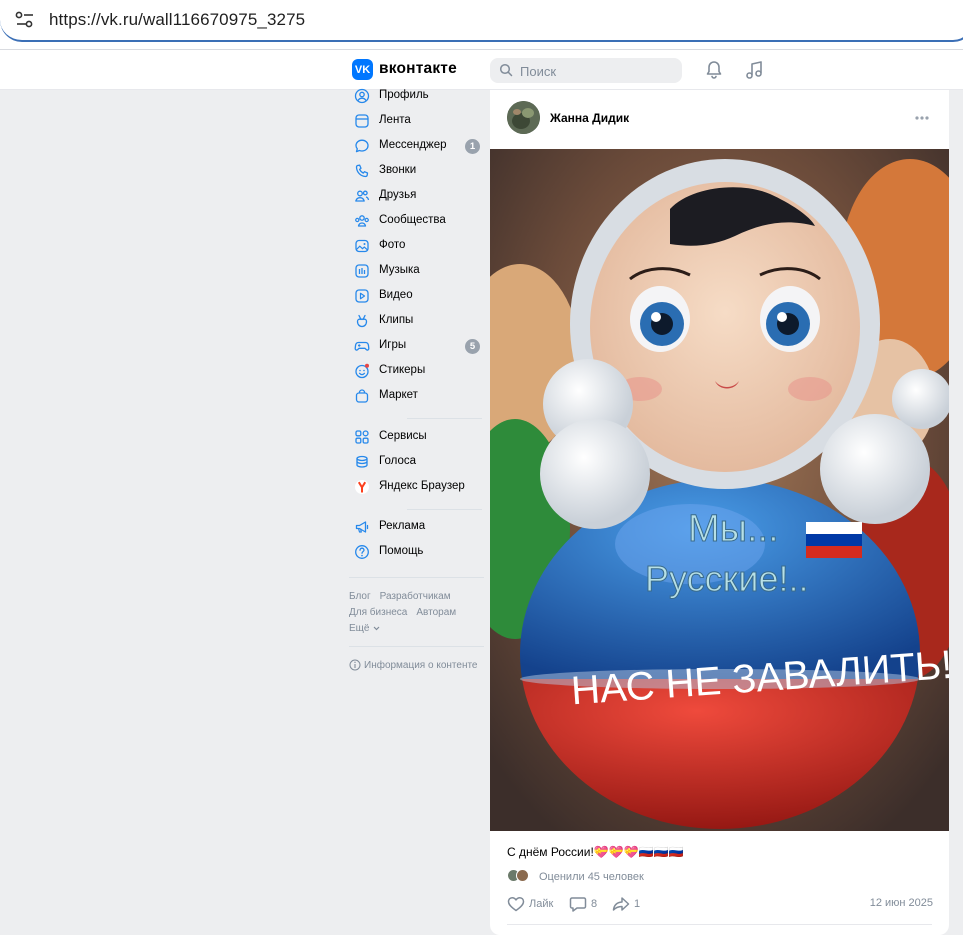 This screenshot has height=935, width=963. I want to click on coins-icon, so click(362, 461).